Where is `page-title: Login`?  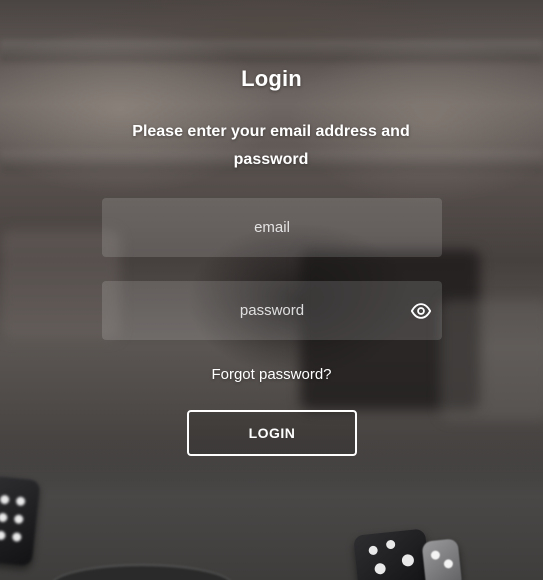 page-title: Login is located at coordinates (271, 78).